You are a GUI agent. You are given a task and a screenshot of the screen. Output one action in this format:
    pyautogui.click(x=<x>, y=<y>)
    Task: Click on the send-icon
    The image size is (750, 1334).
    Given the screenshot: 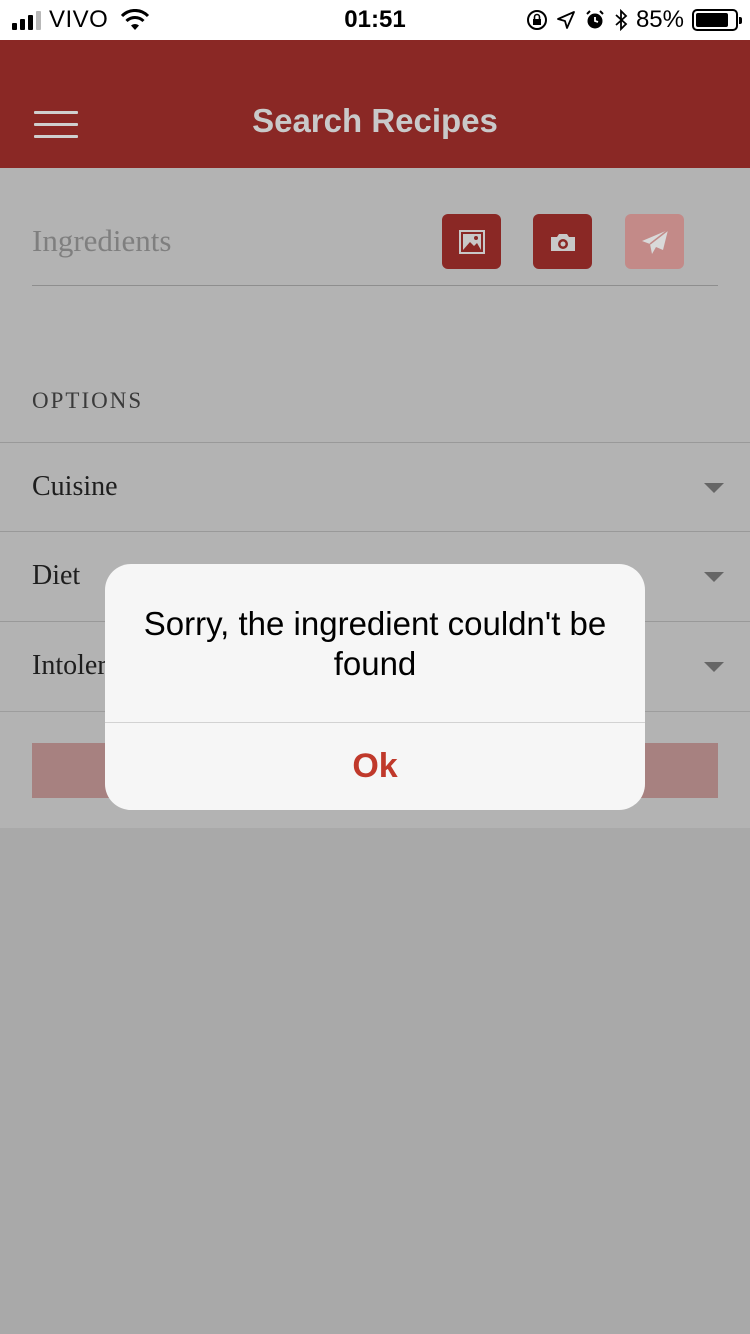 What is the action you would take?
    pyautogui.click(x=654, y=241)
    